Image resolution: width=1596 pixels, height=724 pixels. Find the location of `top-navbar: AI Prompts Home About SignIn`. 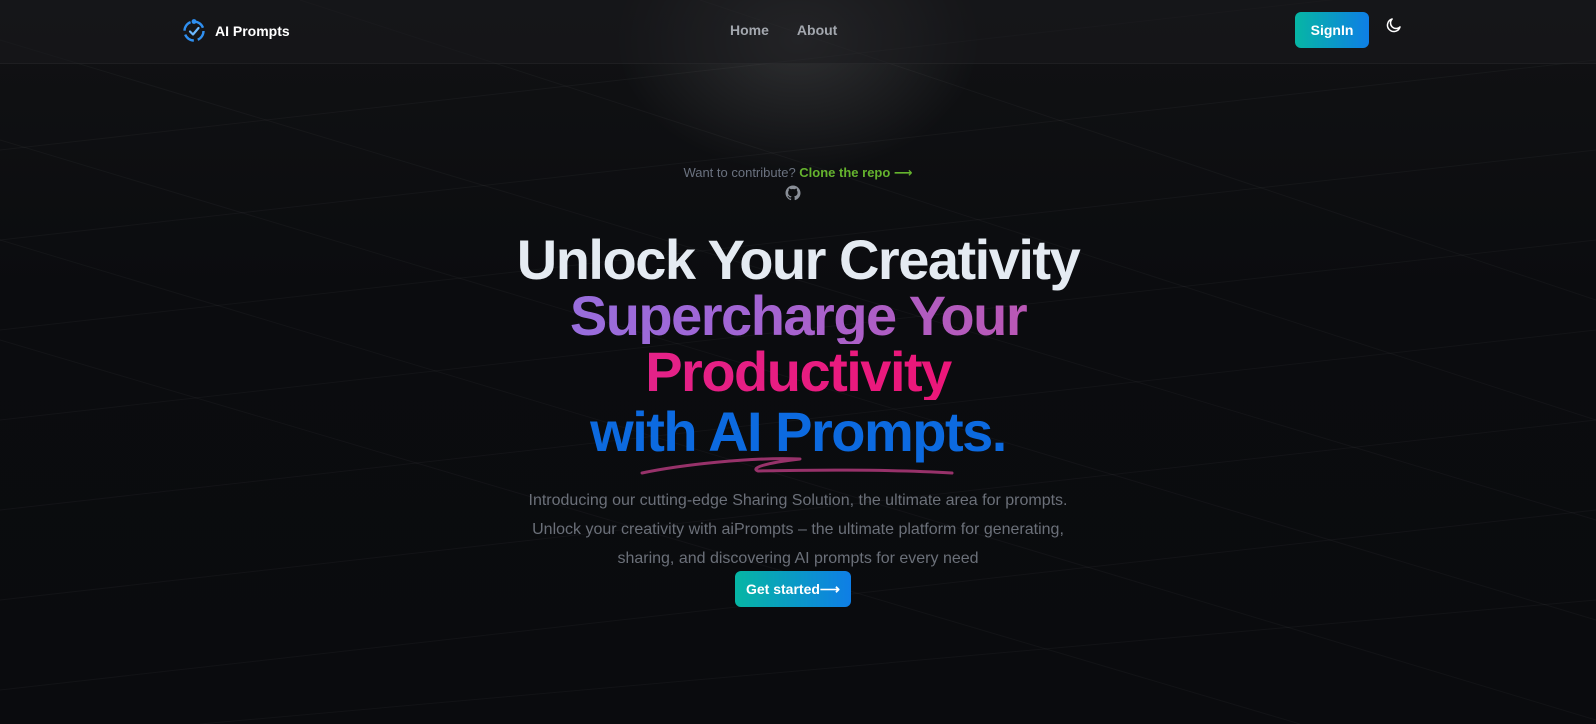

top-navbar: AI Prompts Home About SignIn is located at coordinates (798, 32).